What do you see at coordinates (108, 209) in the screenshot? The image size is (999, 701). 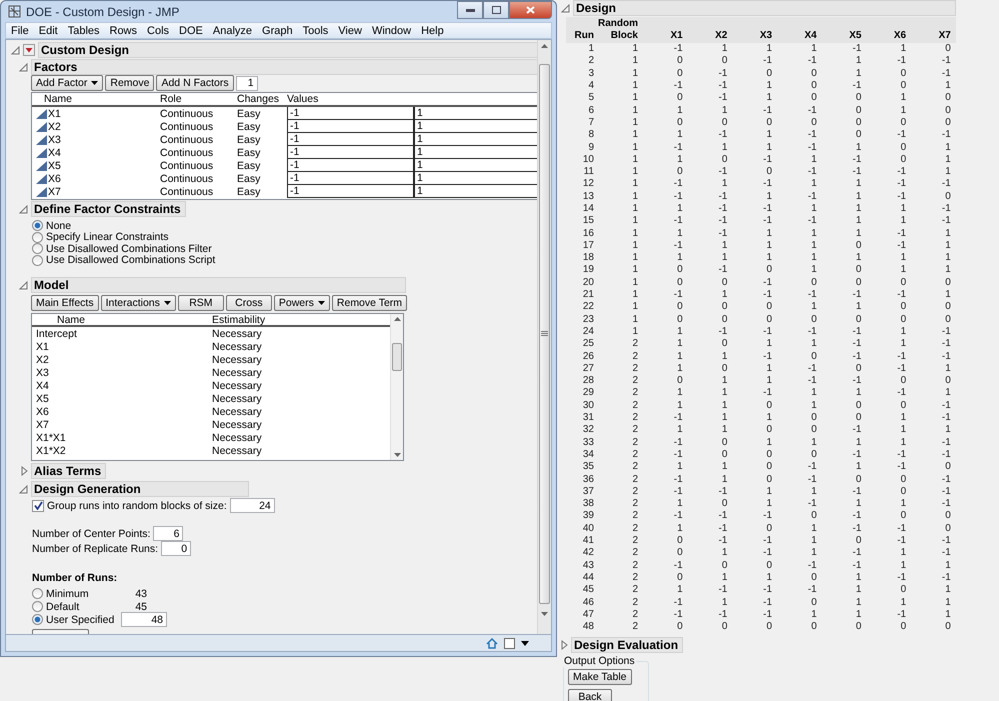 I see `section-header: Define Factor Constraints` at bounding box center [108, 209].